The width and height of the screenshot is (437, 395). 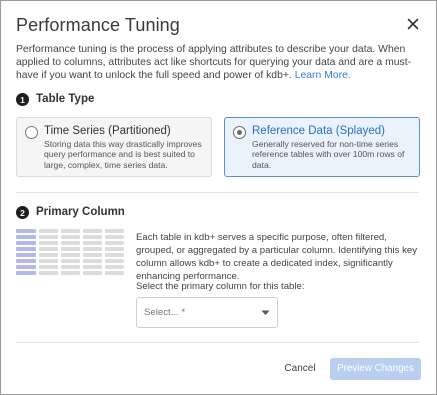 What do you see at coordinates (31, 132) in the screenshot?
I see `time-series-radio` at bounding box center [31, 132].